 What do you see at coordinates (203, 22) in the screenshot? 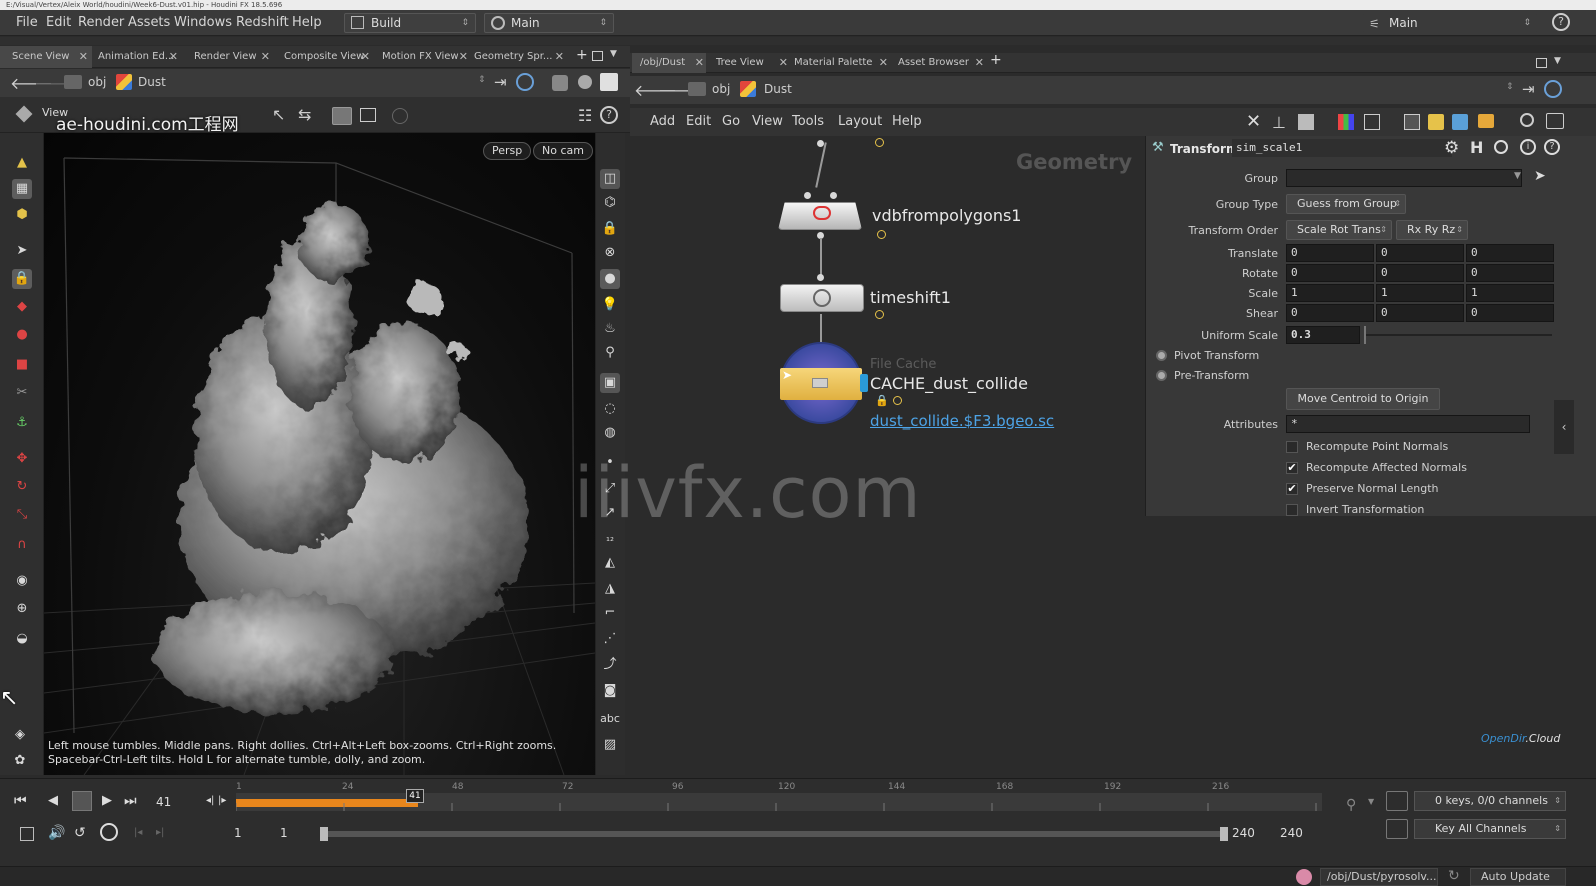
I see `menu-windows: Windows` at bounding box center [203, 22].